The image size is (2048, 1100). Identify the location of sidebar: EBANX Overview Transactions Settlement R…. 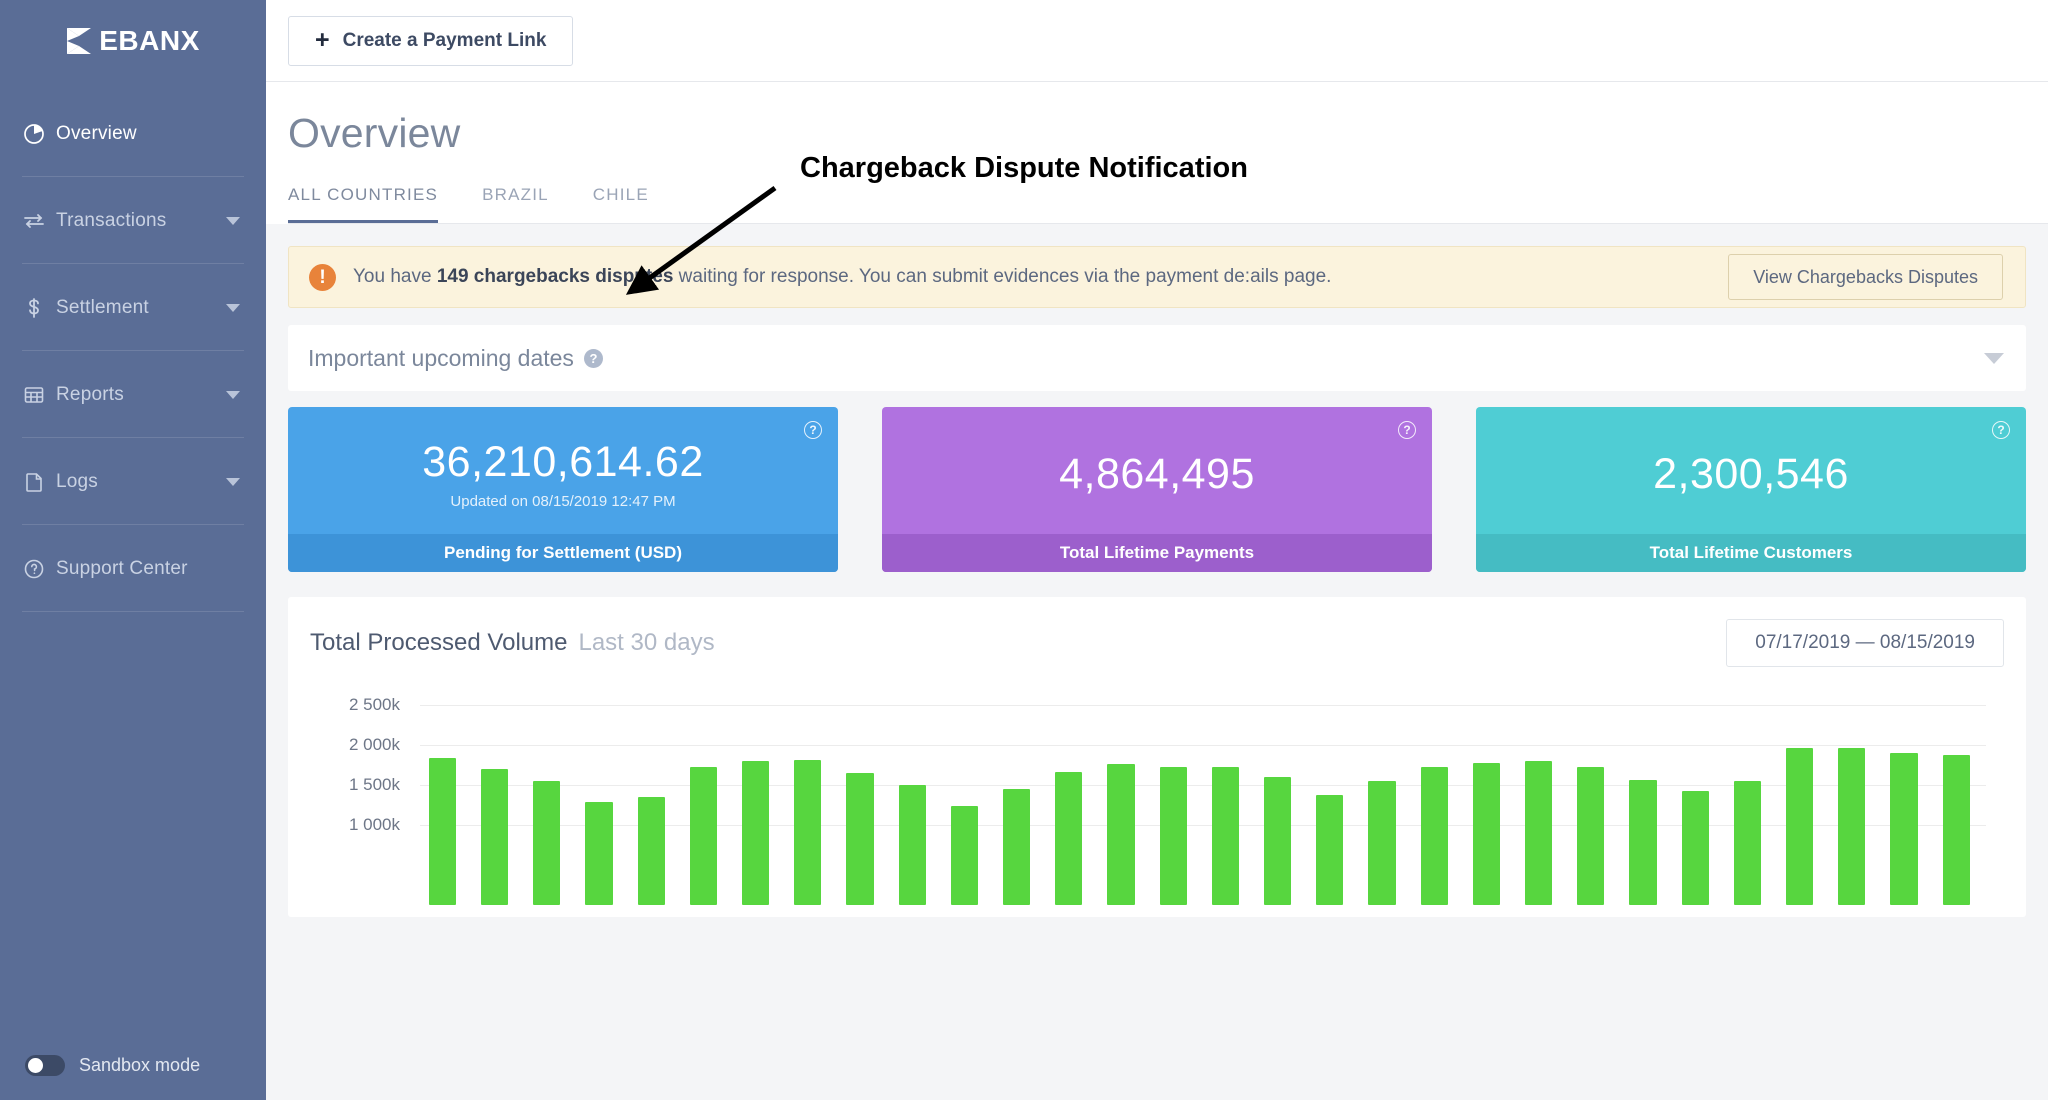
(133, 550).